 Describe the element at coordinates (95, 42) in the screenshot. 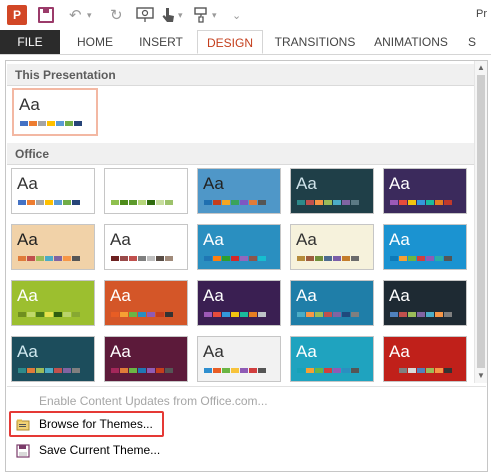

I see `tab-home: HOME` at that location.